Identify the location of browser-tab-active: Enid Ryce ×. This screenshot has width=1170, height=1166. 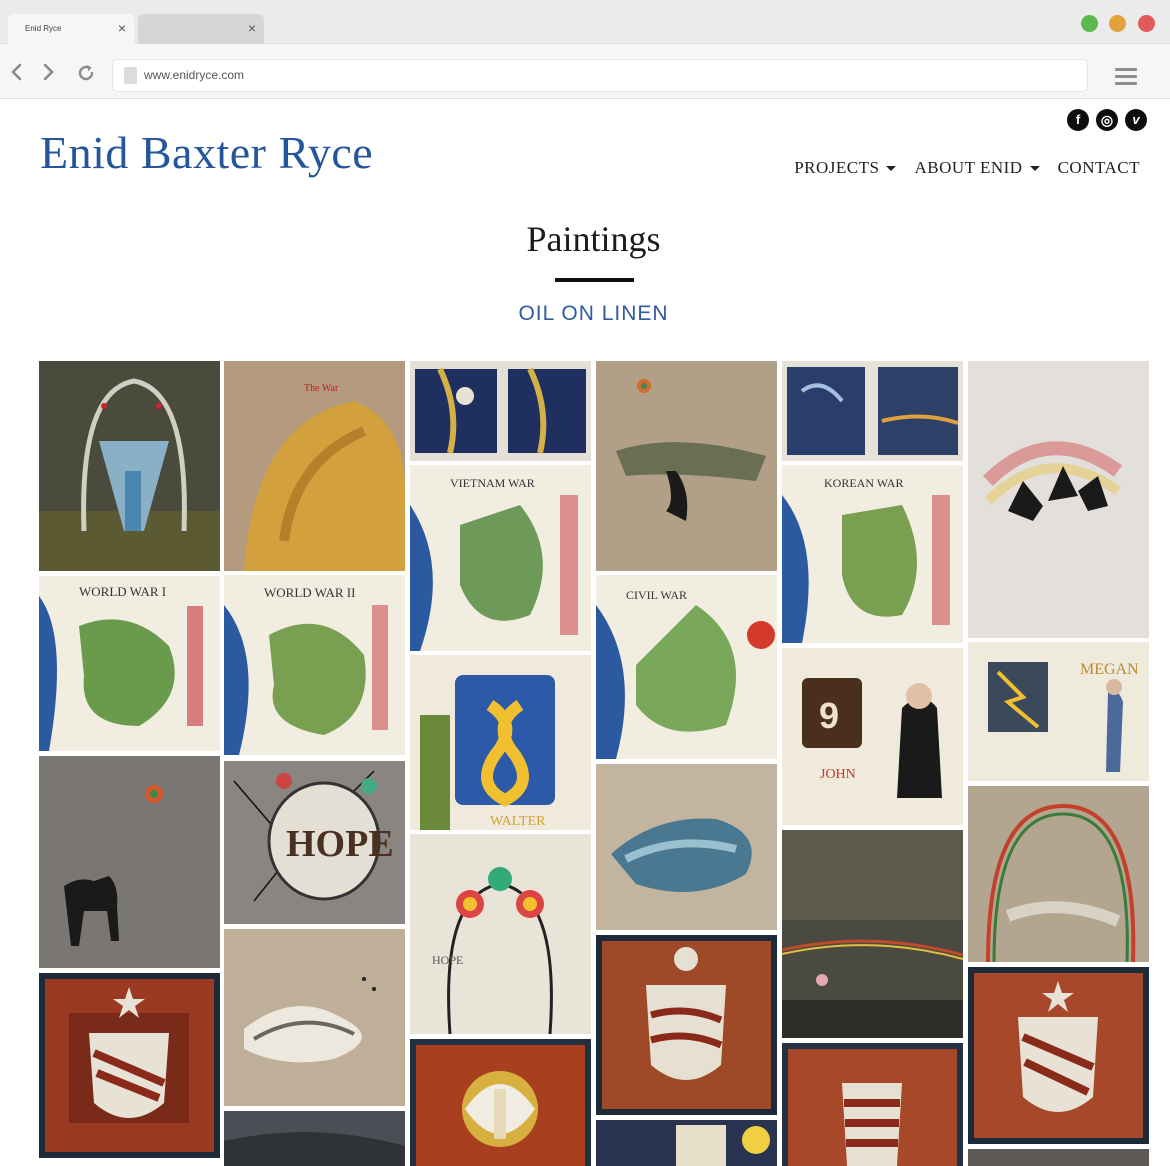
(71, 29).